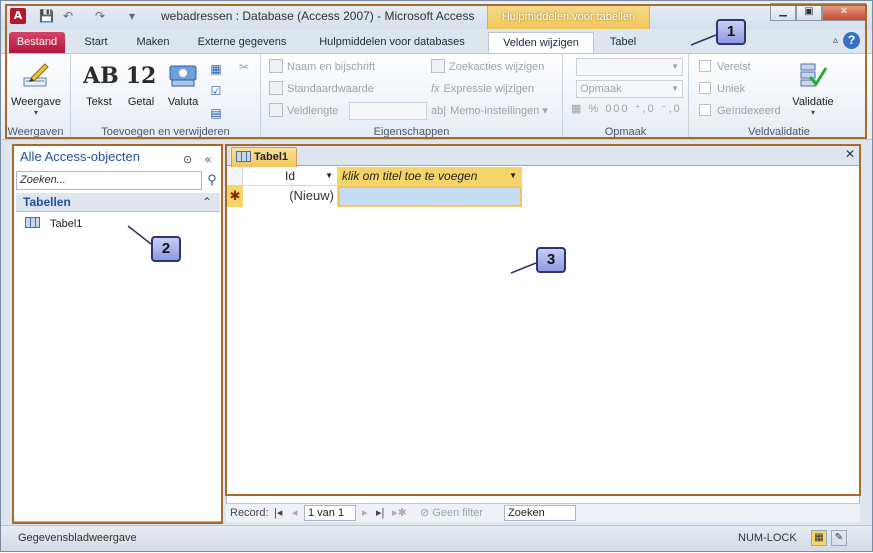  I want to click on previous-record-icon: ◂, so click(295, 513).